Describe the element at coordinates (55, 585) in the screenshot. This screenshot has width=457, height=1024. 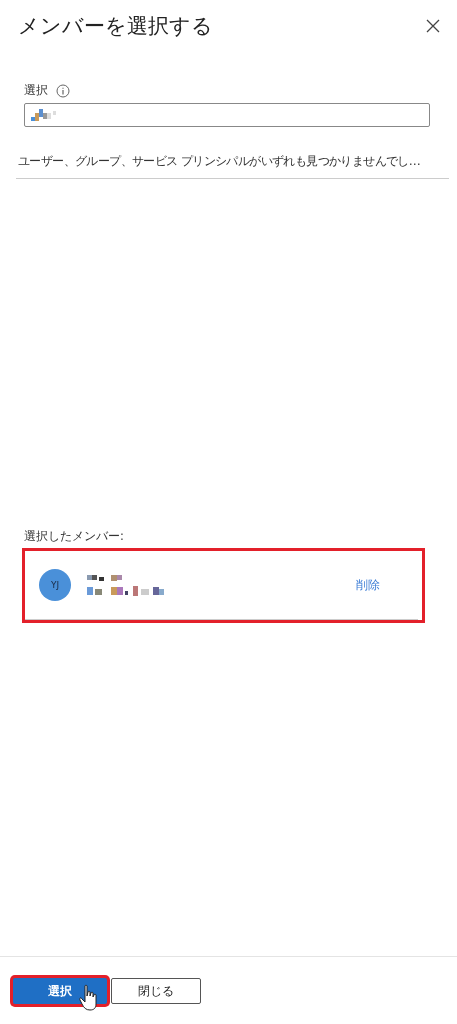
I see `avatar: YJ` at that location.